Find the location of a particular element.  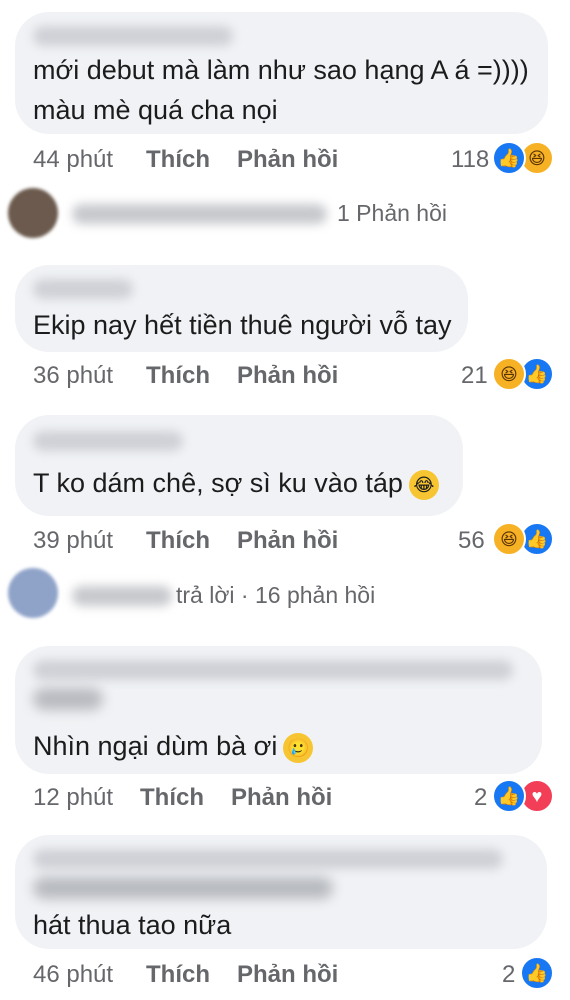

reaction-count: 21 is located at coordinates (474, 376).